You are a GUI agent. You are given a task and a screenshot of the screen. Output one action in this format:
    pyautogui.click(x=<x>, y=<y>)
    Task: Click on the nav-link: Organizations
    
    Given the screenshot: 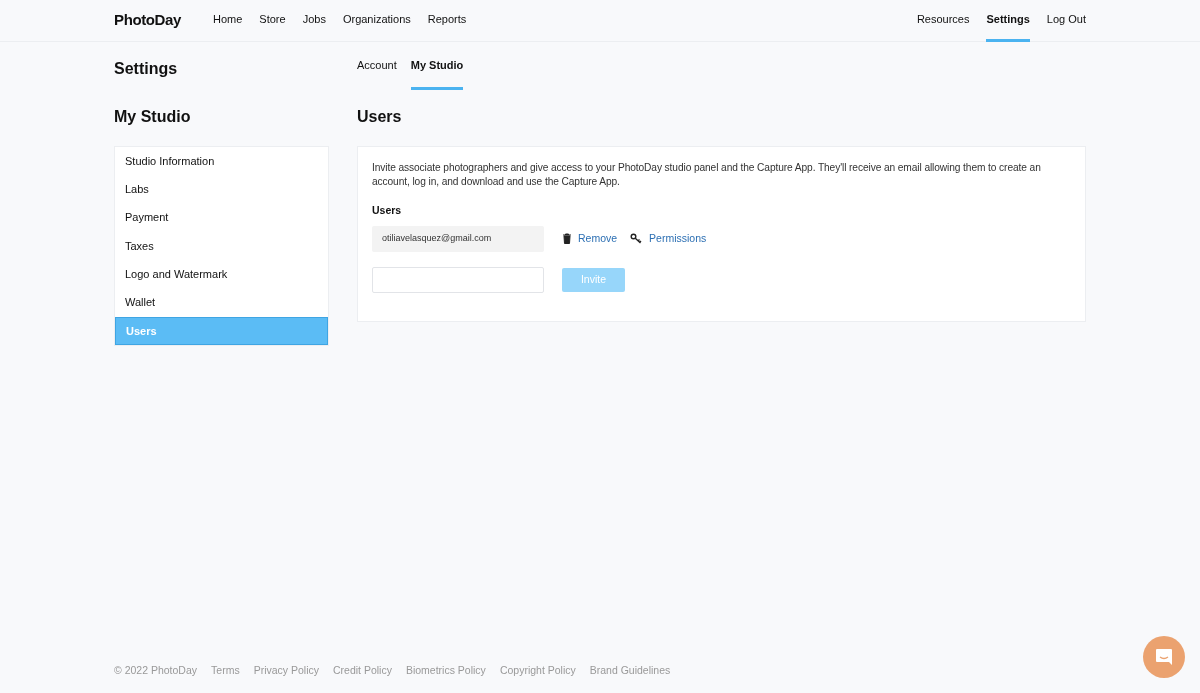 What is the action you would take?
    pyautogui.click(x=376, y=21)
    